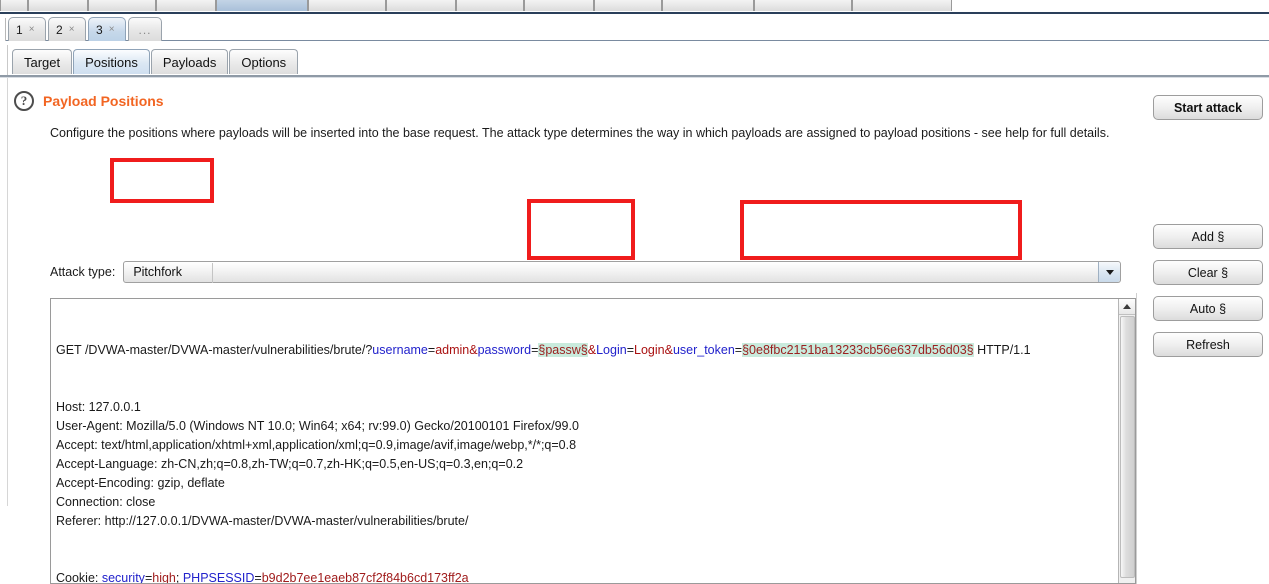 Image resolution: width=1269 pixels, height=584 pixels. Describe the element at coordinates (562, 350) in the screenshot. I see `payload-marker-password: §passw§` at that location.